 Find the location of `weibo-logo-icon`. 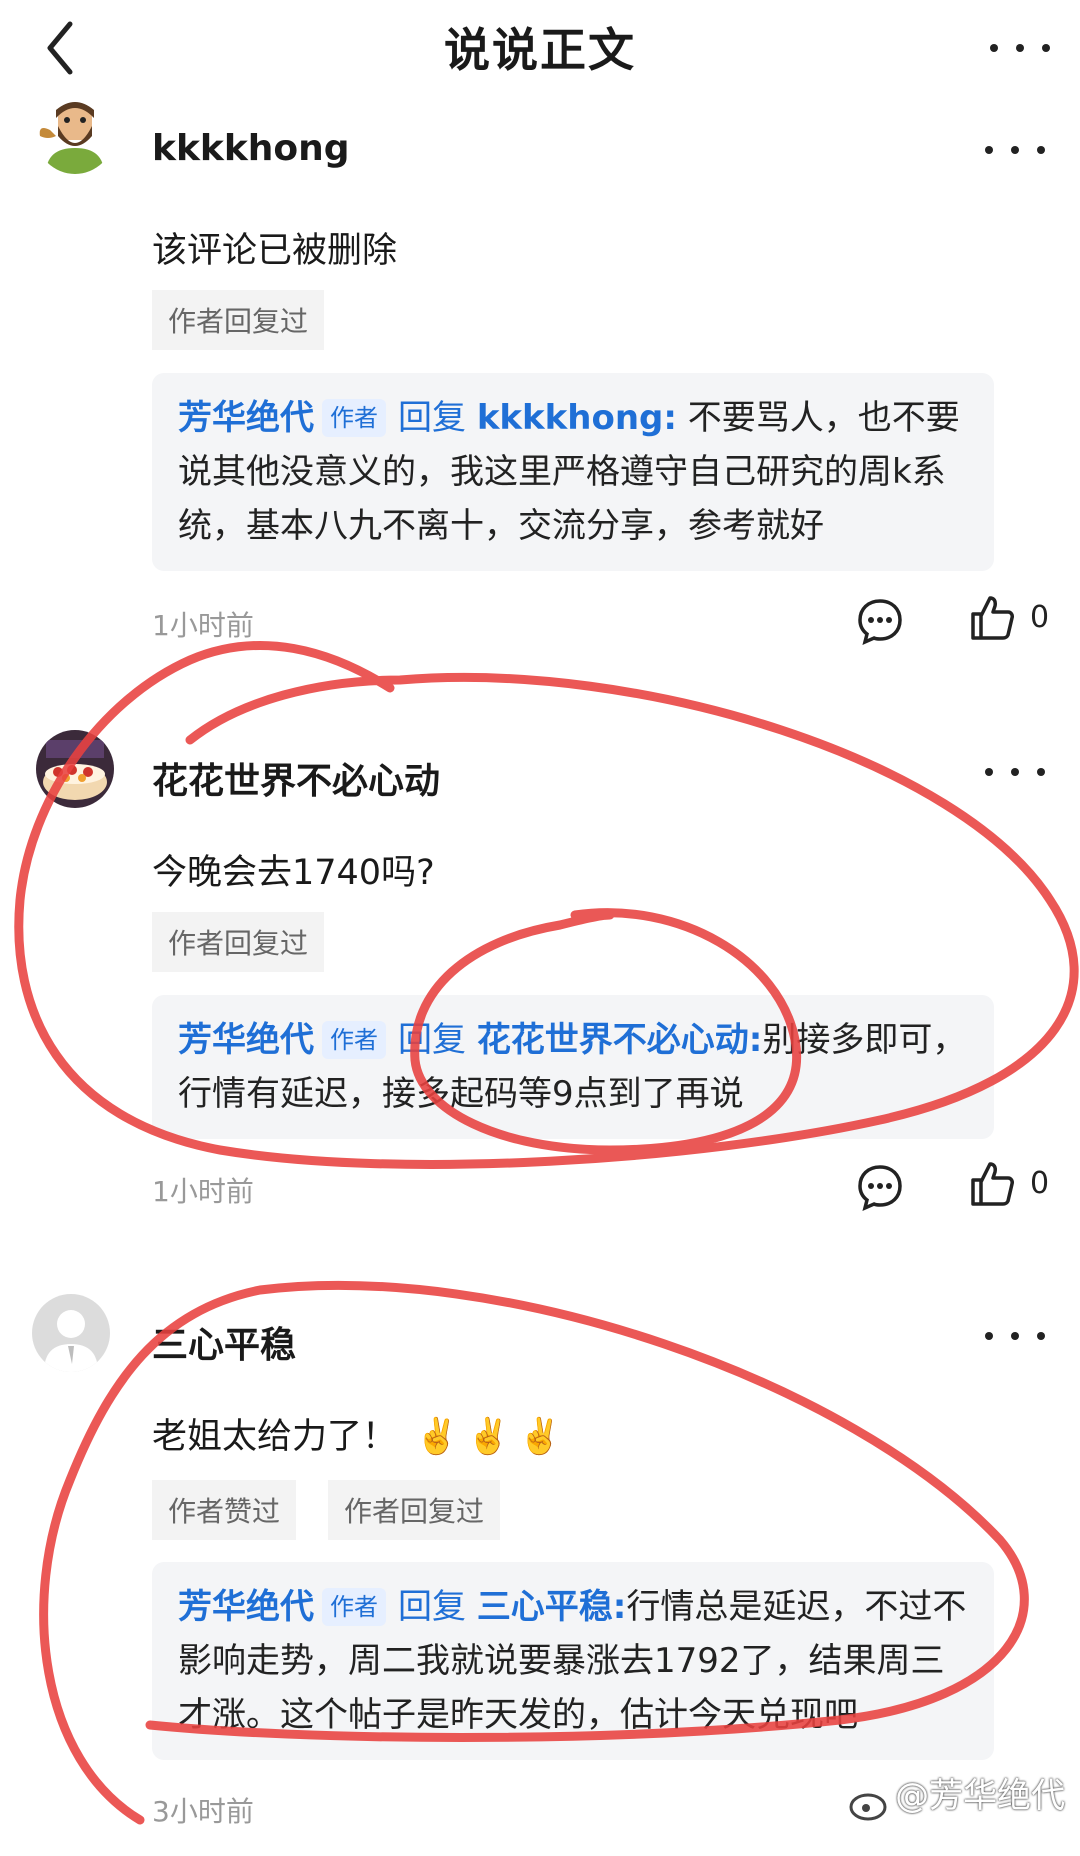

weibo-logo-icon is located at coordinates (868, 1806).